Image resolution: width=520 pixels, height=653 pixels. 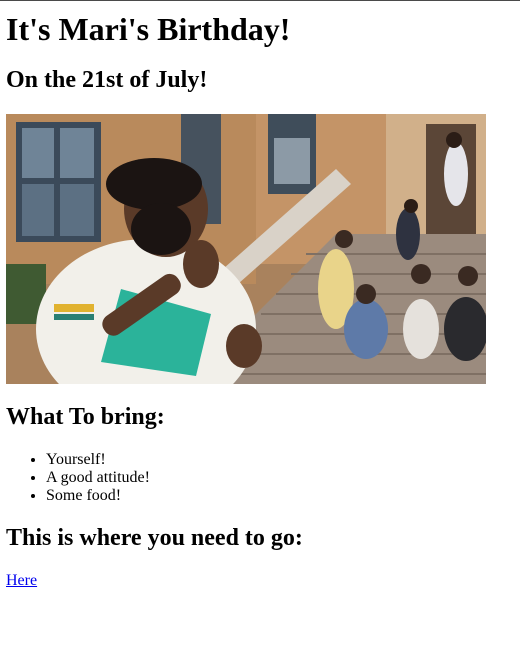 I want to click on bring-list: Yourself! A good attitude! Some food!, so click(x=78, y=478).